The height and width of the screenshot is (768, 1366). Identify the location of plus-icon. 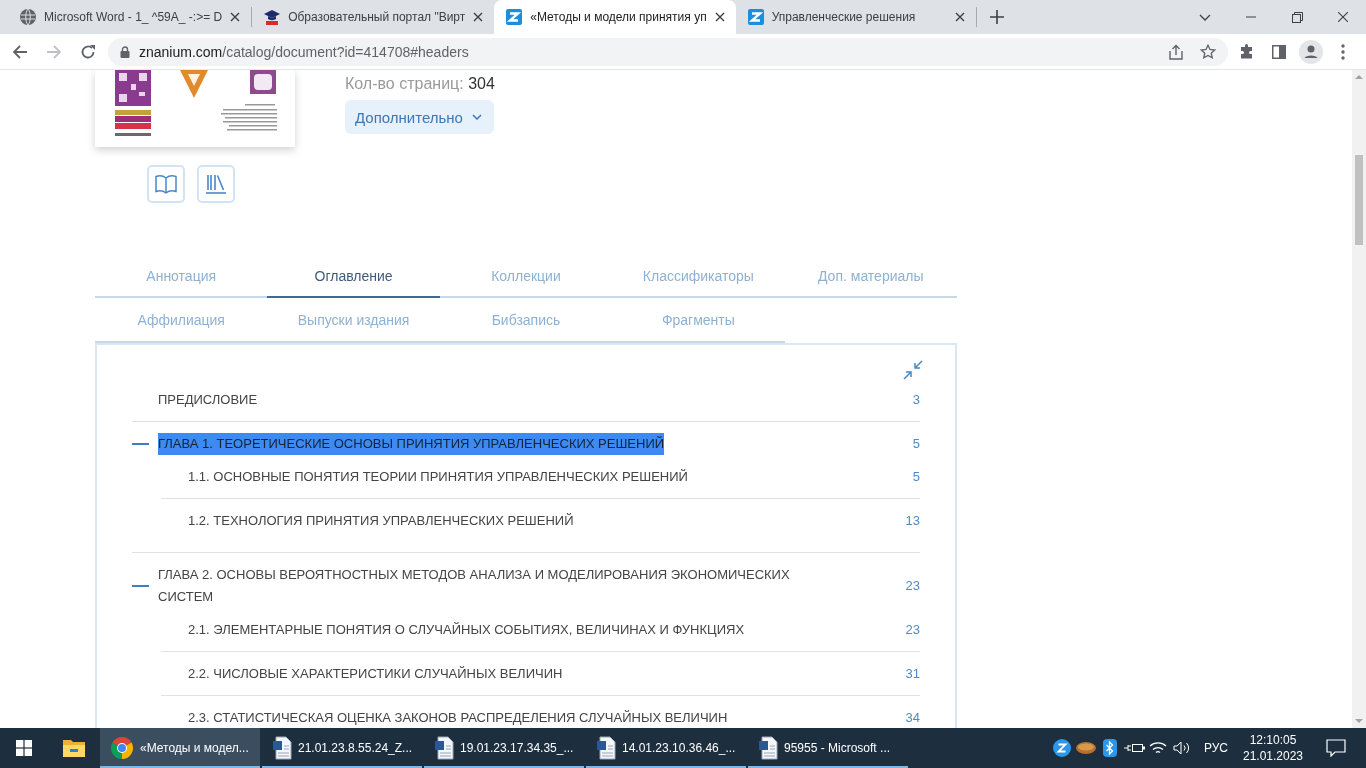
(996, 17).